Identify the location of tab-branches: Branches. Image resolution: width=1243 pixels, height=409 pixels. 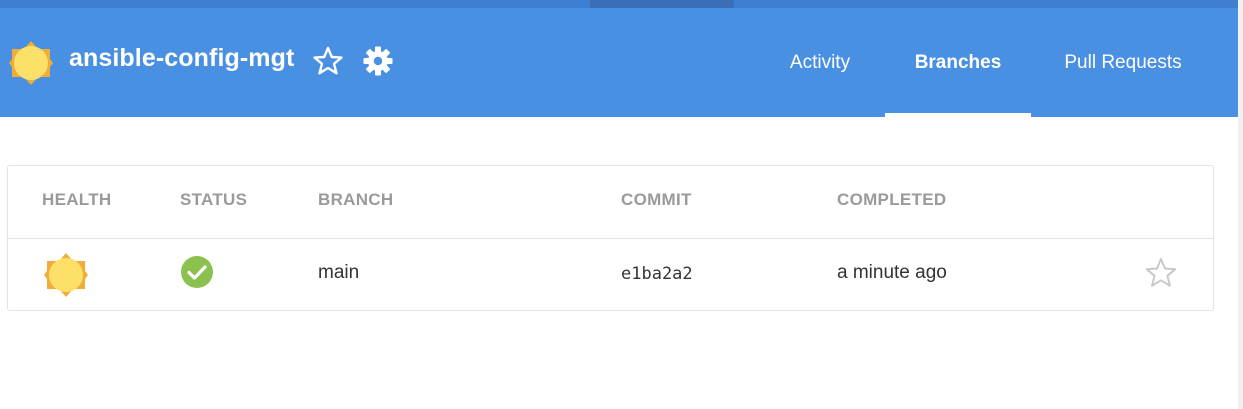
(958, 62).